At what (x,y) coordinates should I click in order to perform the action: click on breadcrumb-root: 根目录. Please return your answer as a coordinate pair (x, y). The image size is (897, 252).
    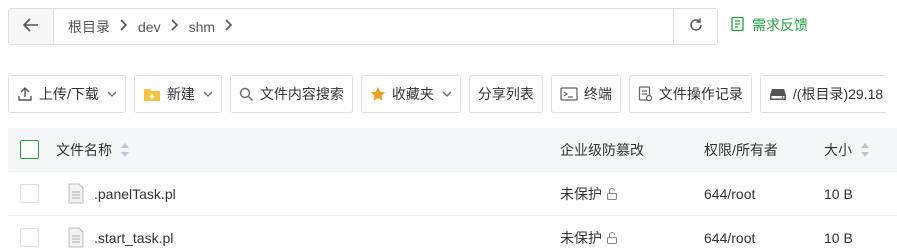
    Looking at the image, I should click on (89, 27).